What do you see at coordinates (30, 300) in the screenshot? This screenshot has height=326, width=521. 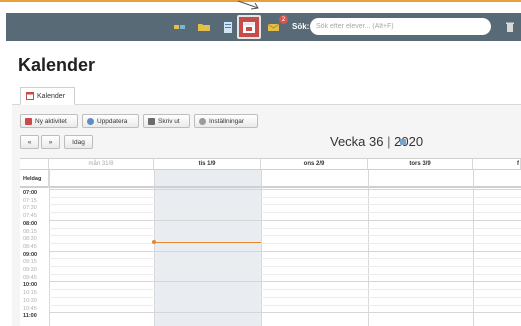 I see `time-label: 10:30` at bounding box center [30, 300].